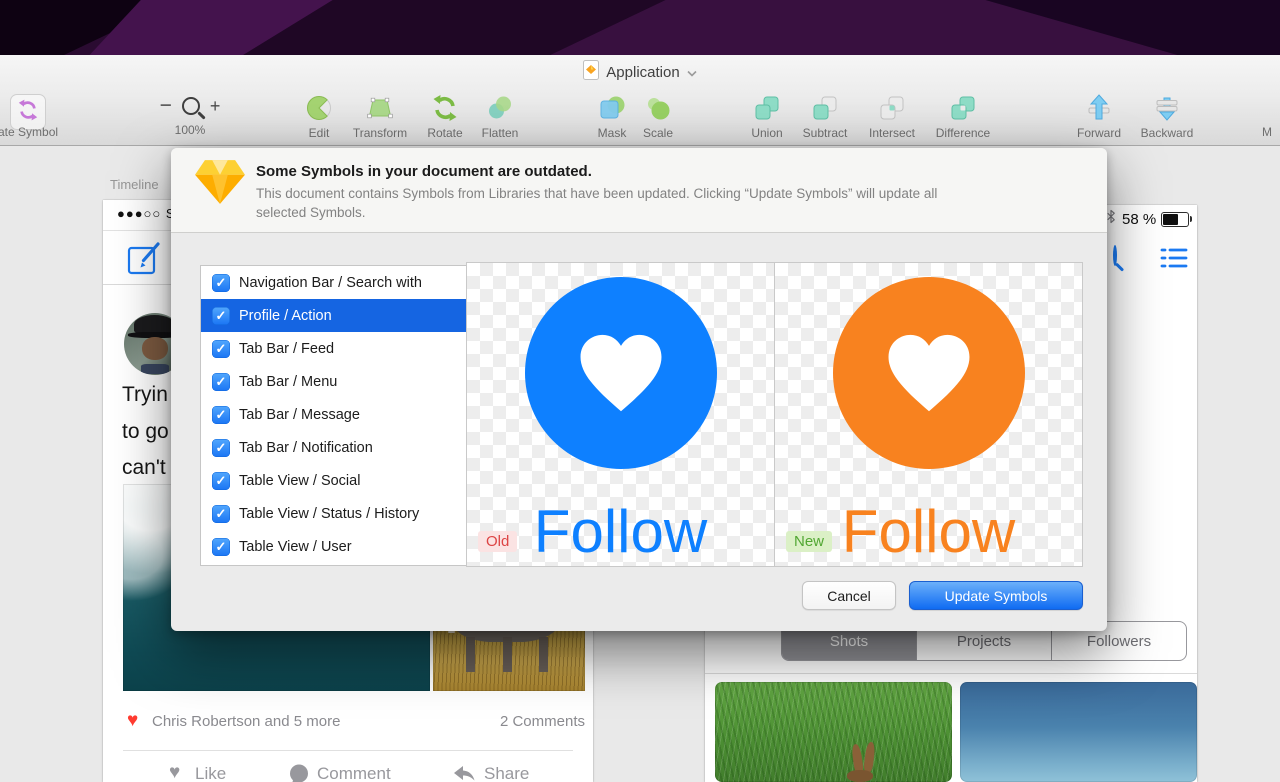 This screenshot has width=1280, height=782. I want to click on new-follow-circle, so click(928, 373).